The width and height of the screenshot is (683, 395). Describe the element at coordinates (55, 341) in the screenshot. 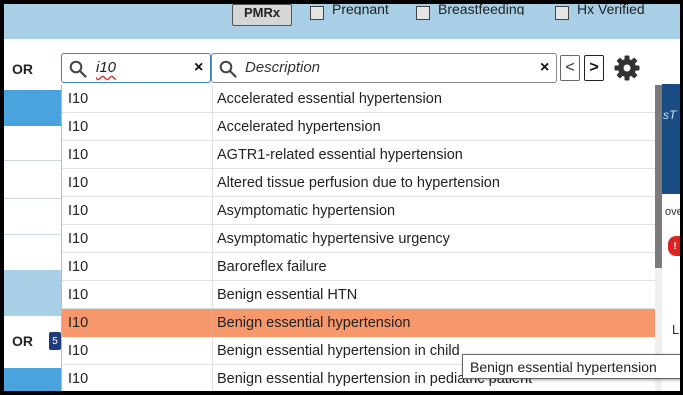

I see `left-badge: 5` at that location.